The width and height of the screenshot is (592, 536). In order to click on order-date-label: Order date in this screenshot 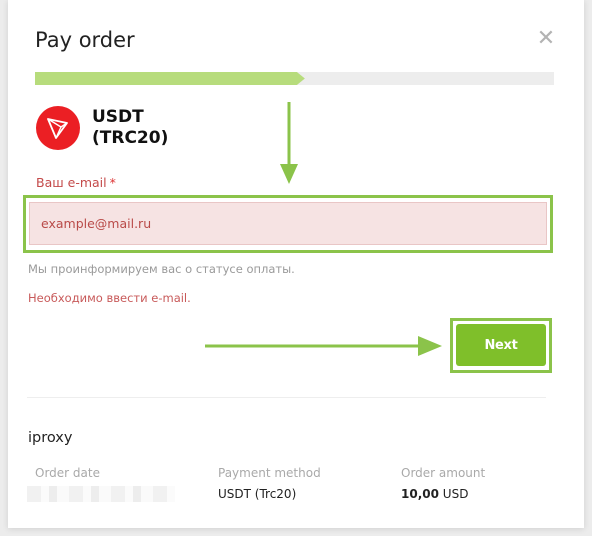, I will do `click(67, 473)`.